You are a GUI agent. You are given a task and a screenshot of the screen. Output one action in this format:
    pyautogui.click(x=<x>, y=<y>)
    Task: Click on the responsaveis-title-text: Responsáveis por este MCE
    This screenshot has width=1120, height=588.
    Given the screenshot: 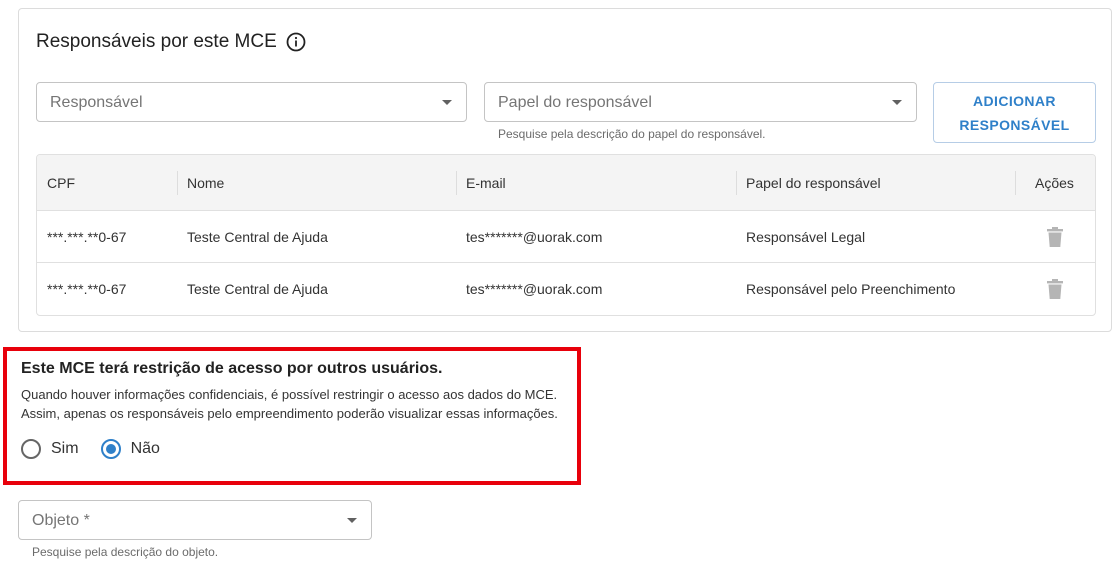 What is the action you would take?
    pyautogui.click(x=156, y=41)
    